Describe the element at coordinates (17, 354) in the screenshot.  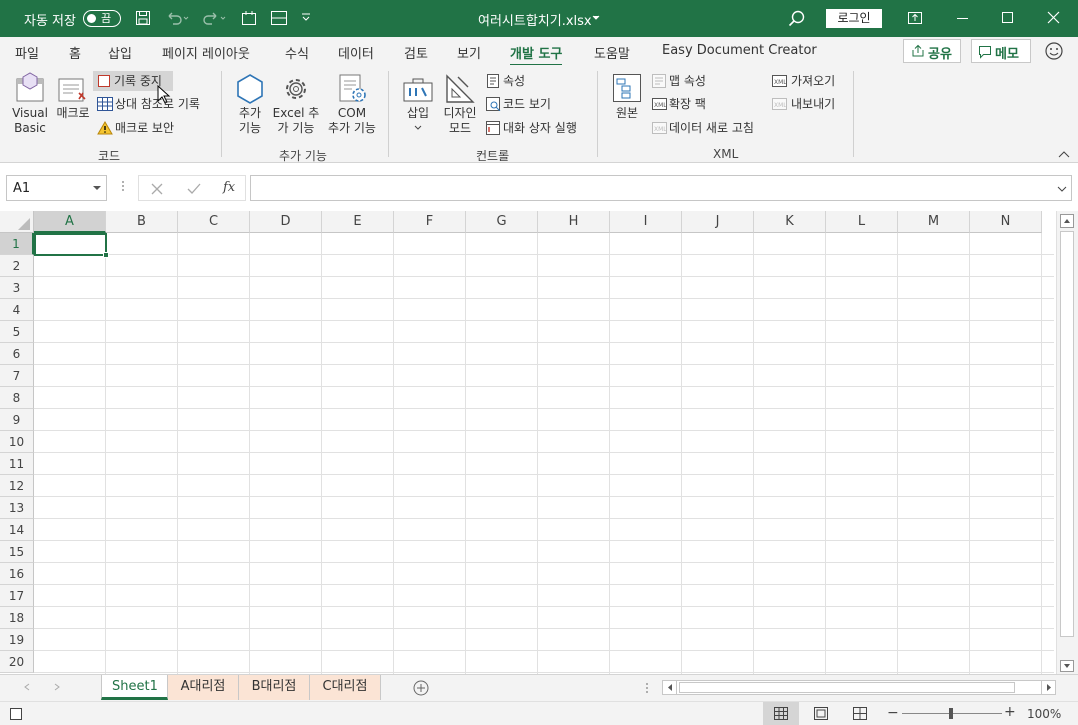
I see `row-header: 6` at that location.